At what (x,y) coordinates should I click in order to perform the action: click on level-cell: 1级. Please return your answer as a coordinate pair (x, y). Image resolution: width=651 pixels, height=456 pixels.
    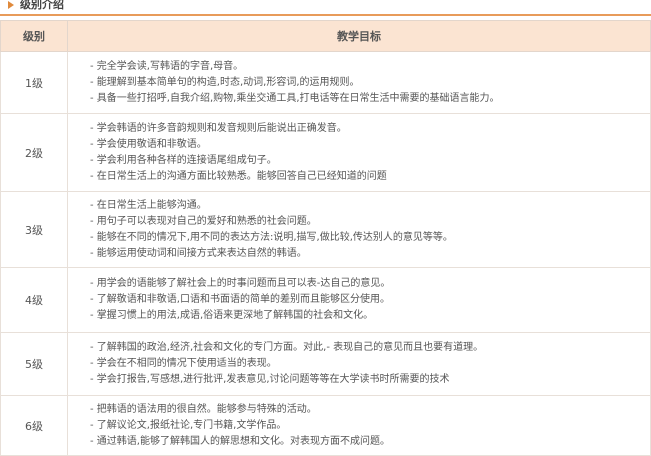
    Looking at the image, I should click on (34, 82).